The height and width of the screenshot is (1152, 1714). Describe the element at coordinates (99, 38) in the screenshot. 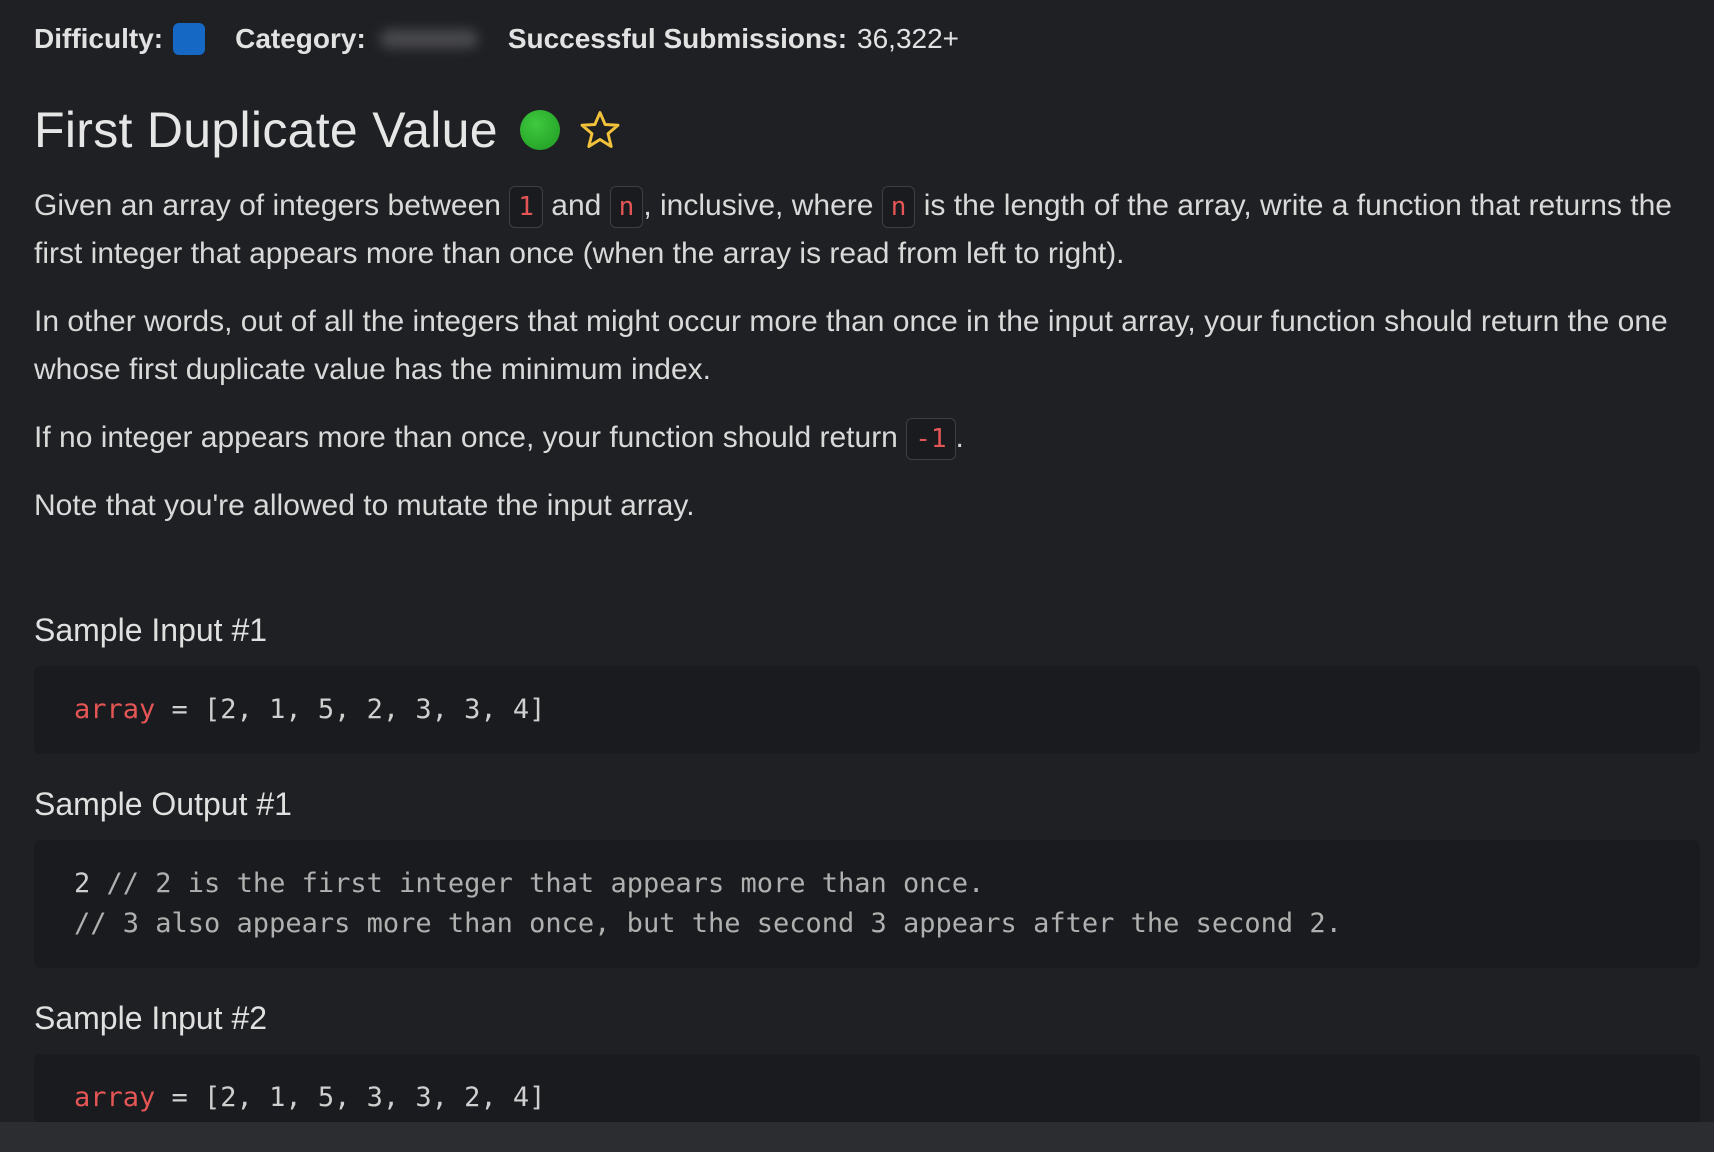

I see `difficulty-label: Difficulty:` at that location.